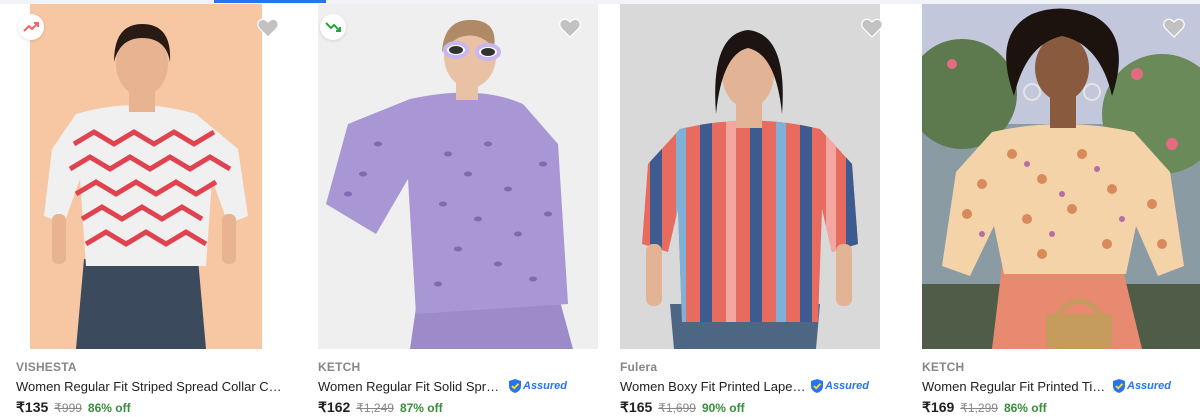 The width and height of the screenshot is (1200, 417). I want to click on discount-label: 87% off, so click(421, 408).